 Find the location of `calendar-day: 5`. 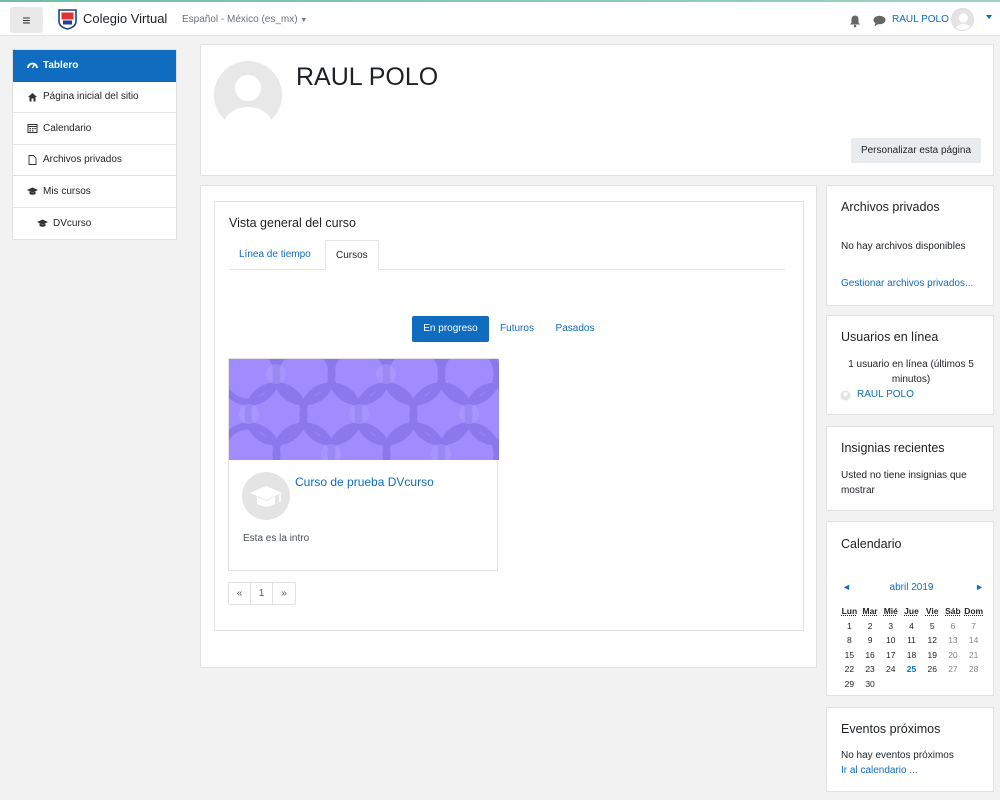

calendar-day: 5 is located at coordinates (932, 626).